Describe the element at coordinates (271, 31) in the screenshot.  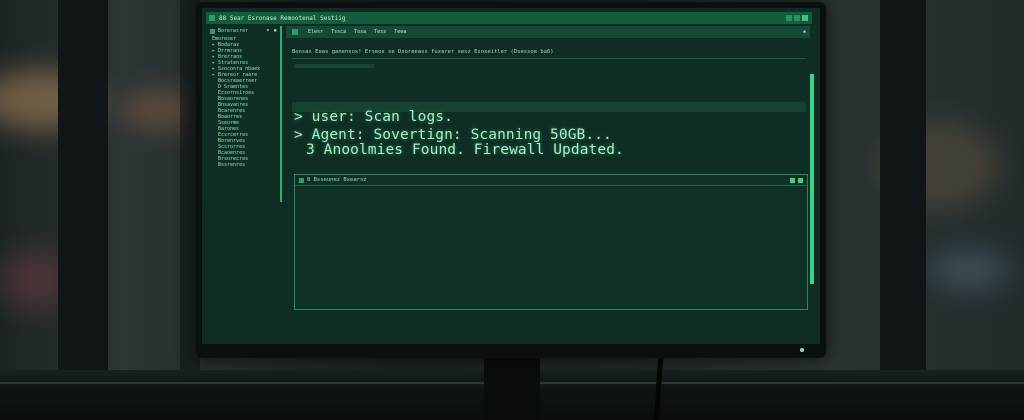
I see `sidebar-header-controls: ▾ ▪` at that location.